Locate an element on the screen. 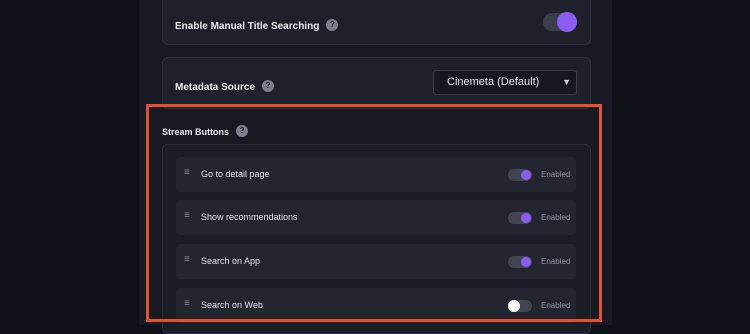  metadata-source-label: Metadata Source is located at coordinates (215, 87).